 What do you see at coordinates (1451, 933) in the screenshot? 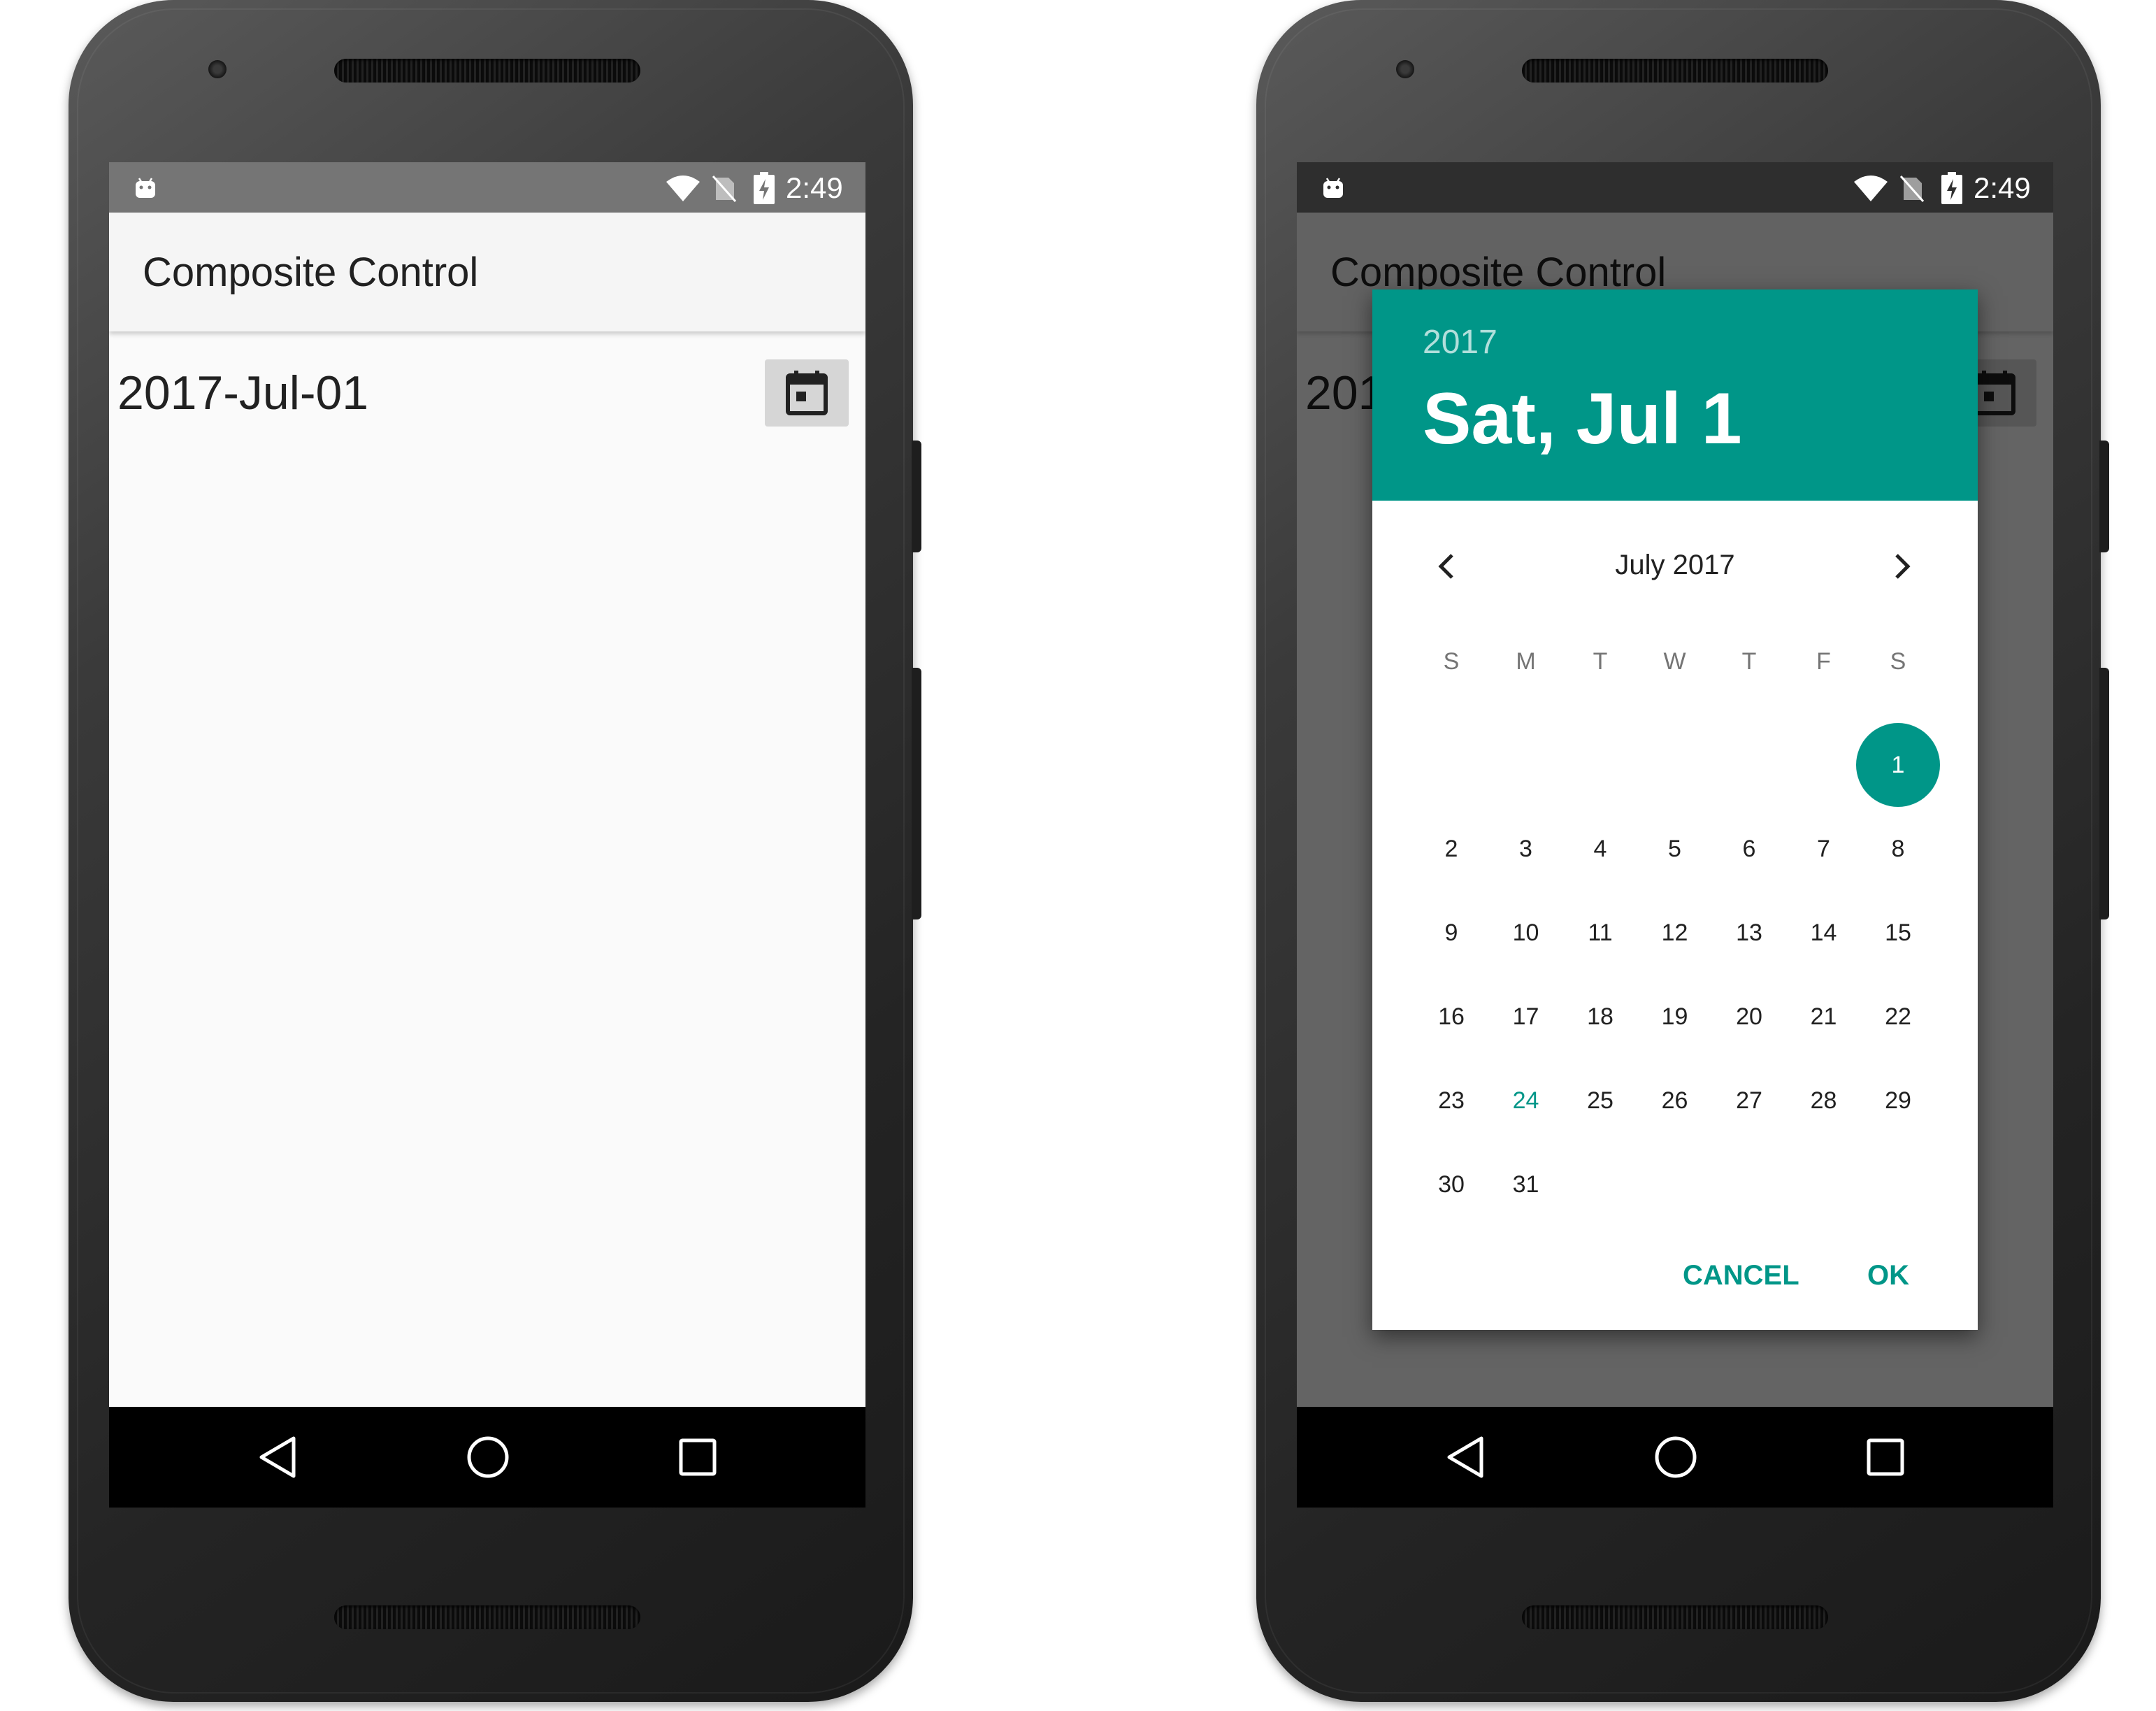
I see `calendar-day: 9` at bounding box center [1451, 933].